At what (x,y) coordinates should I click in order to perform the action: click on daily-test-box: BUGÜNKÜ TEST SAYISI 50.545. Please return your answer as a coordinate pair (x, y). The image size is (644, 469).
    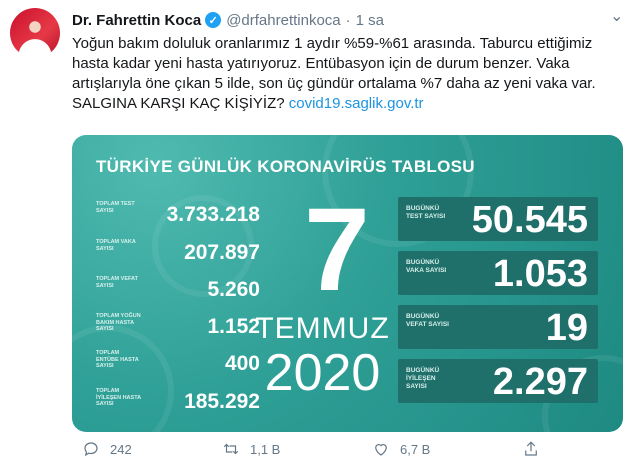
    Looking at the image, I should click on (498, 219).